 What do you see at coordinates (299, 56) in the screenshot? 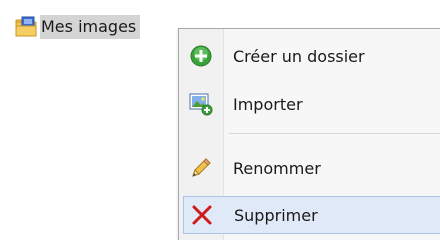
I see `menu-item-label: Créer un dossier` at bounding box center [299, 56].